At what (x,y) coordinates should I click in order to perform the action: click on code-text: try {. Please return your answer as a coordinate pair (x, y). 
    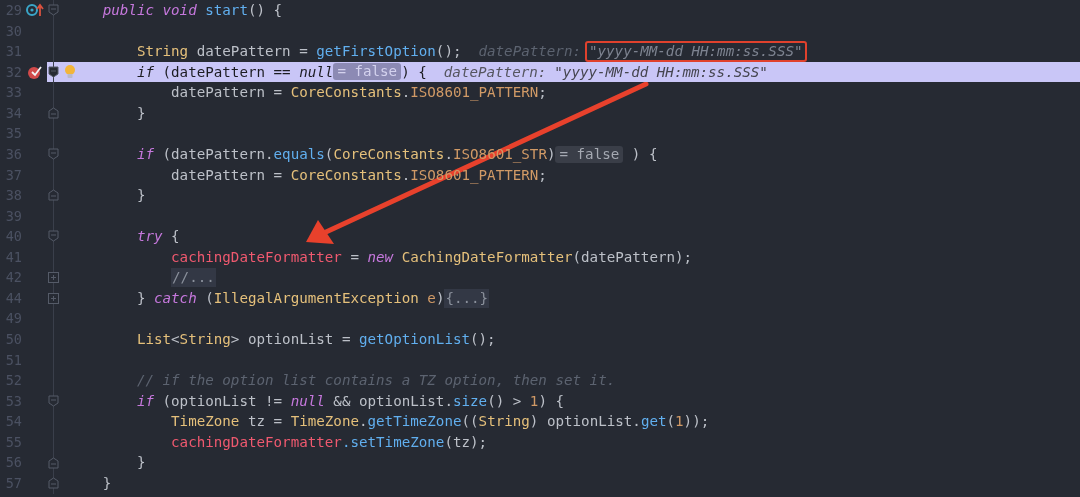
    Looking at the image, I should click on (158, 237).